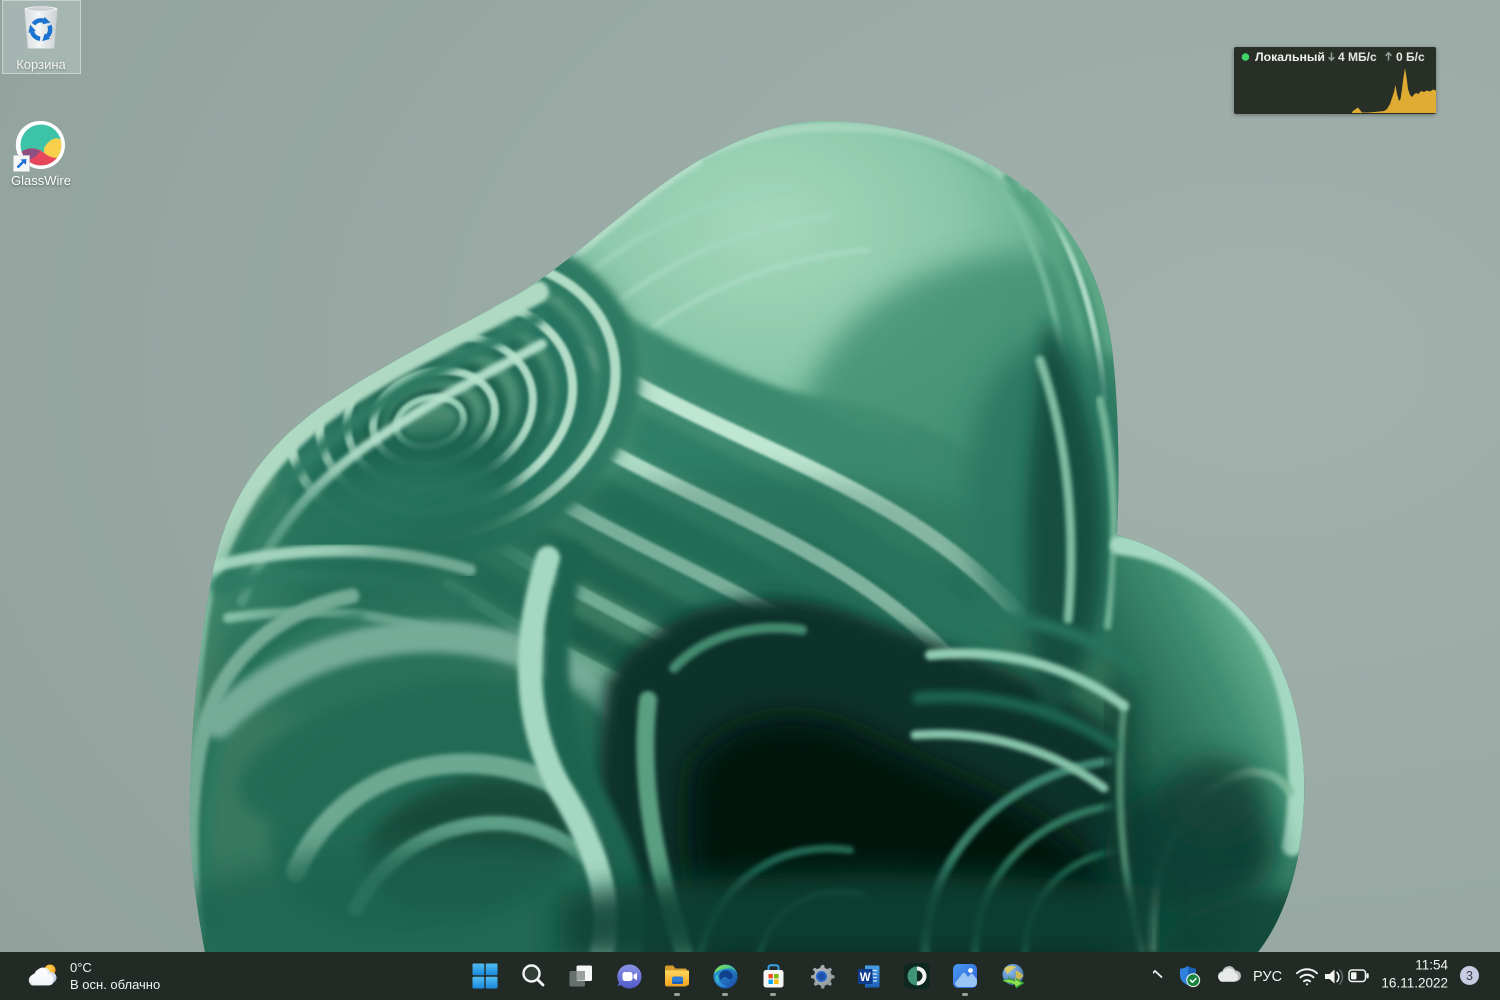 This screenshot has height=1000, width=1500. What do you see at coordinates (1469, 976) in the screenshot?
I see `svg-text: 3` at bounding box center [1469, 976].